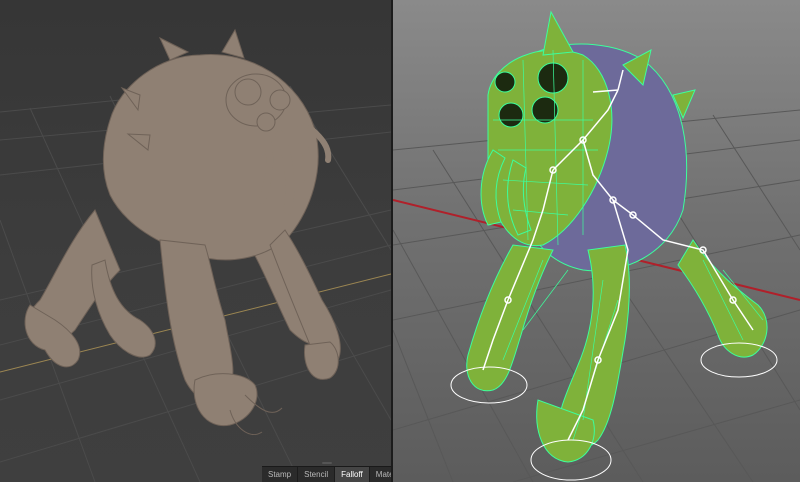 Image resolution: width=800 pixels, height=482 pixels. I want to click on tab-stamp: Stamp, so click(280, 474).